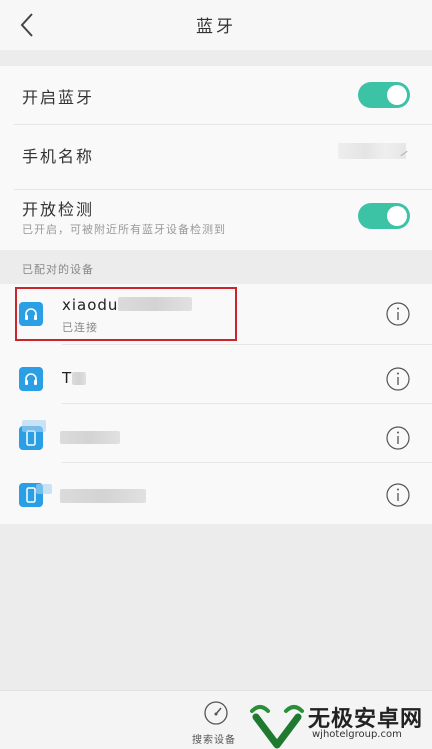 This screenshot has height=749, width=432. I want to click on connected-device-highlight, so click(126, 314).